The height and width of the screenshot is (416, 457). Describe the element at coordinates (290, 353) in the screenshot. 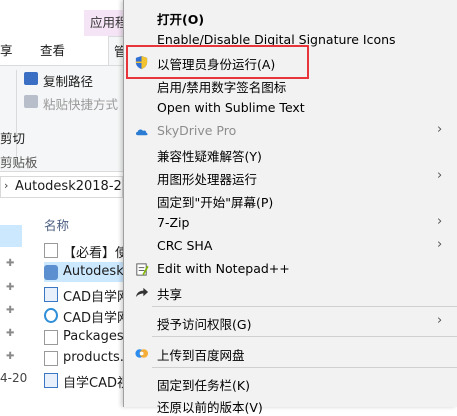

I see `menu-item-upload-baidu: 上传到百度网盘` at that location.